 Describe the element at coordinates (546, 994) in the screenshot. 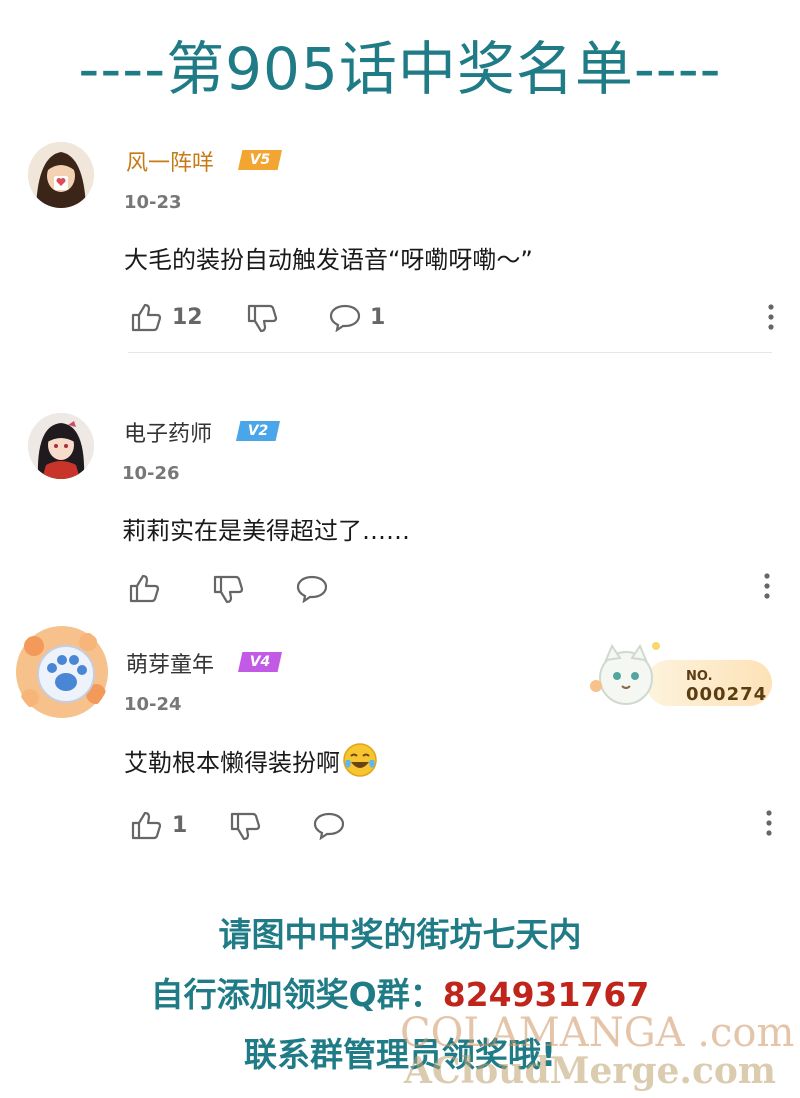

I see `qq-group-number: 824931767` at that location.